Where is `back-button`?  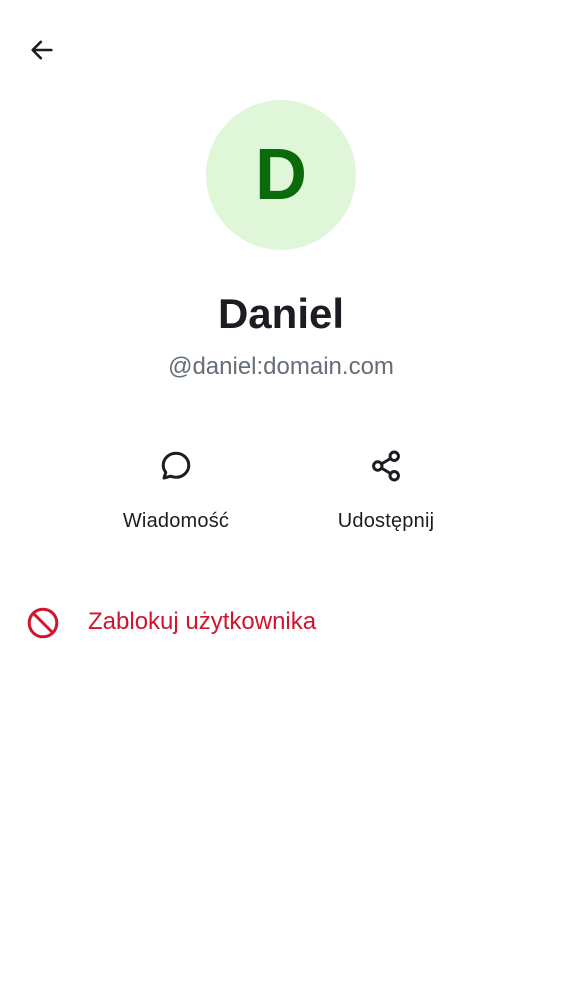 back-button is located at coordinates (42, 50).